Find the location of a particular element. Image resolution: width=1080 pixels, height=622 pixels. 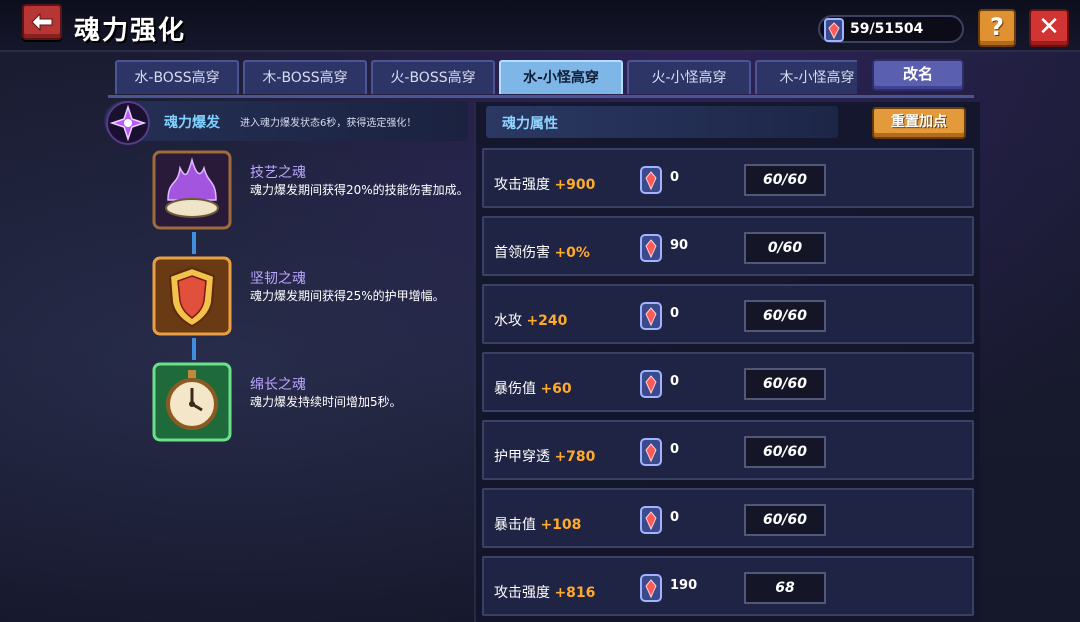

skill-item-endurance: 绵长之魂 魂力爆发持续时间增加5秒。 is located at coordinates (310, 404).